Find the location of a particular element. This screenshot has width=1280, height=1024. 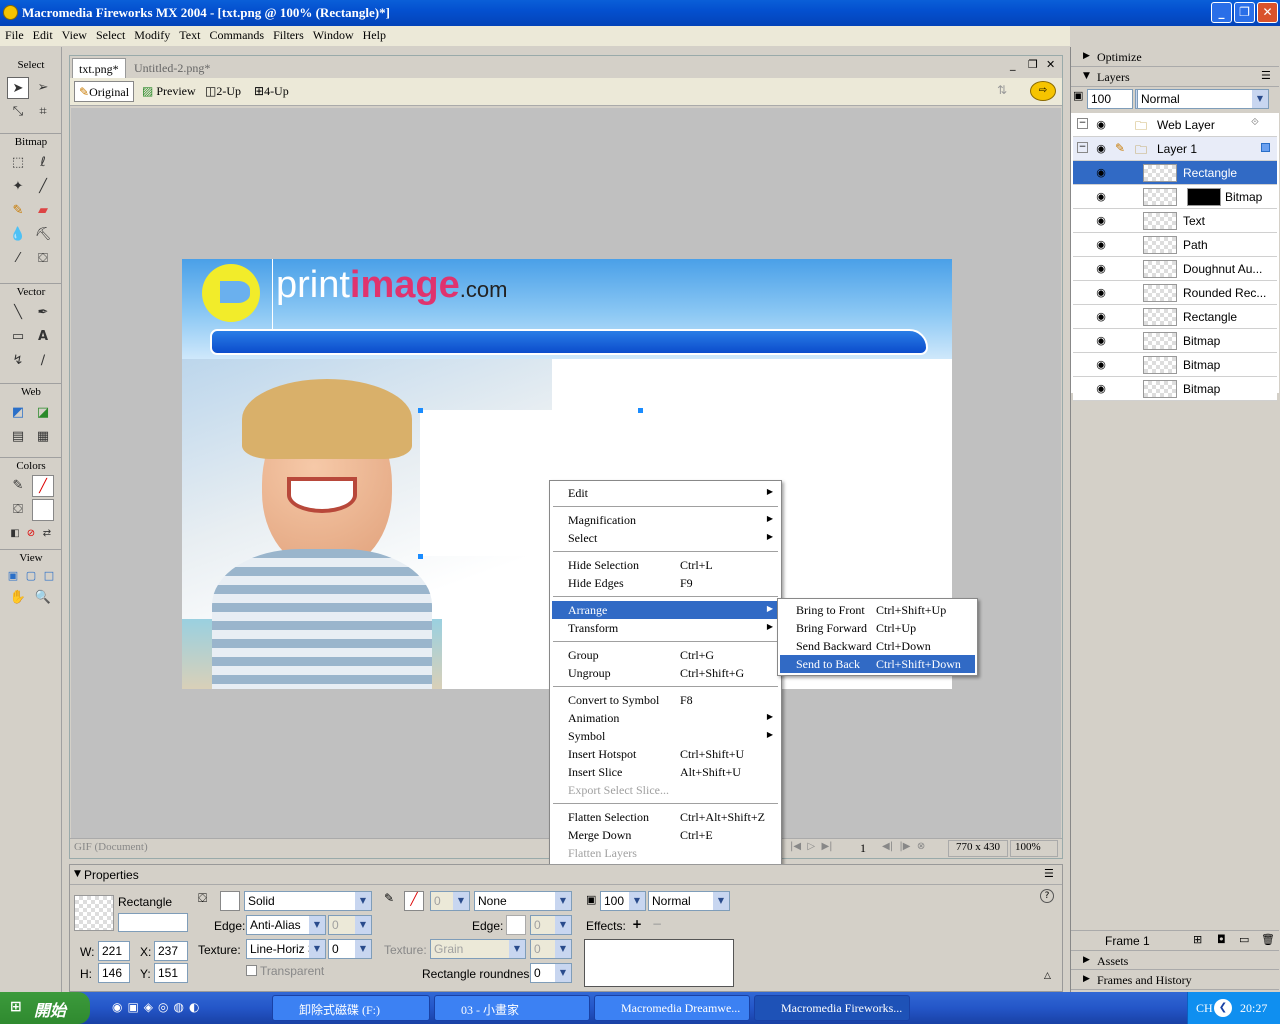

arrange-item-send-to-back: Send to Back Ctrl+Shift+Down is located at coordinates (877, 664).